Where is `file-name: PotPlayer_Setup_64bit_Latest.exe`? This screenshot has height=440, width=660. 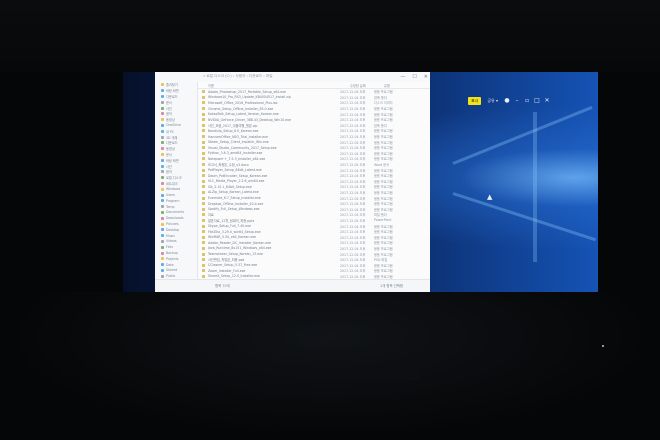
file-name: PotPlayer_Setup_64bit_Latest.exe is located at coordinates (235, 170).